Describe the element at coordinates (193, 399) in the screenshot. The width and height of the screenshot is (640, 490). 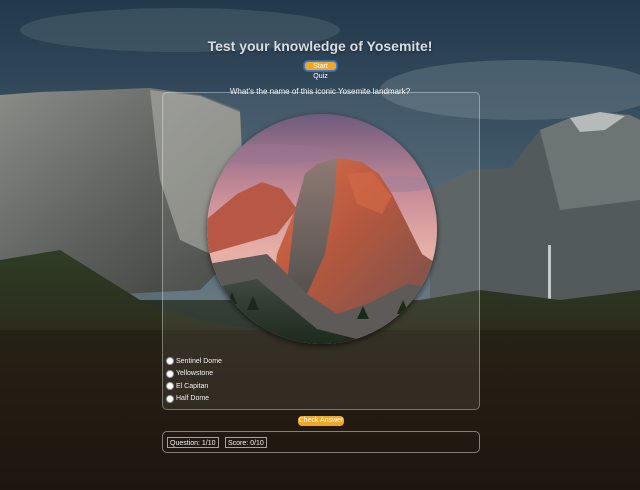
I see `option-label: Half Dome` at that location.